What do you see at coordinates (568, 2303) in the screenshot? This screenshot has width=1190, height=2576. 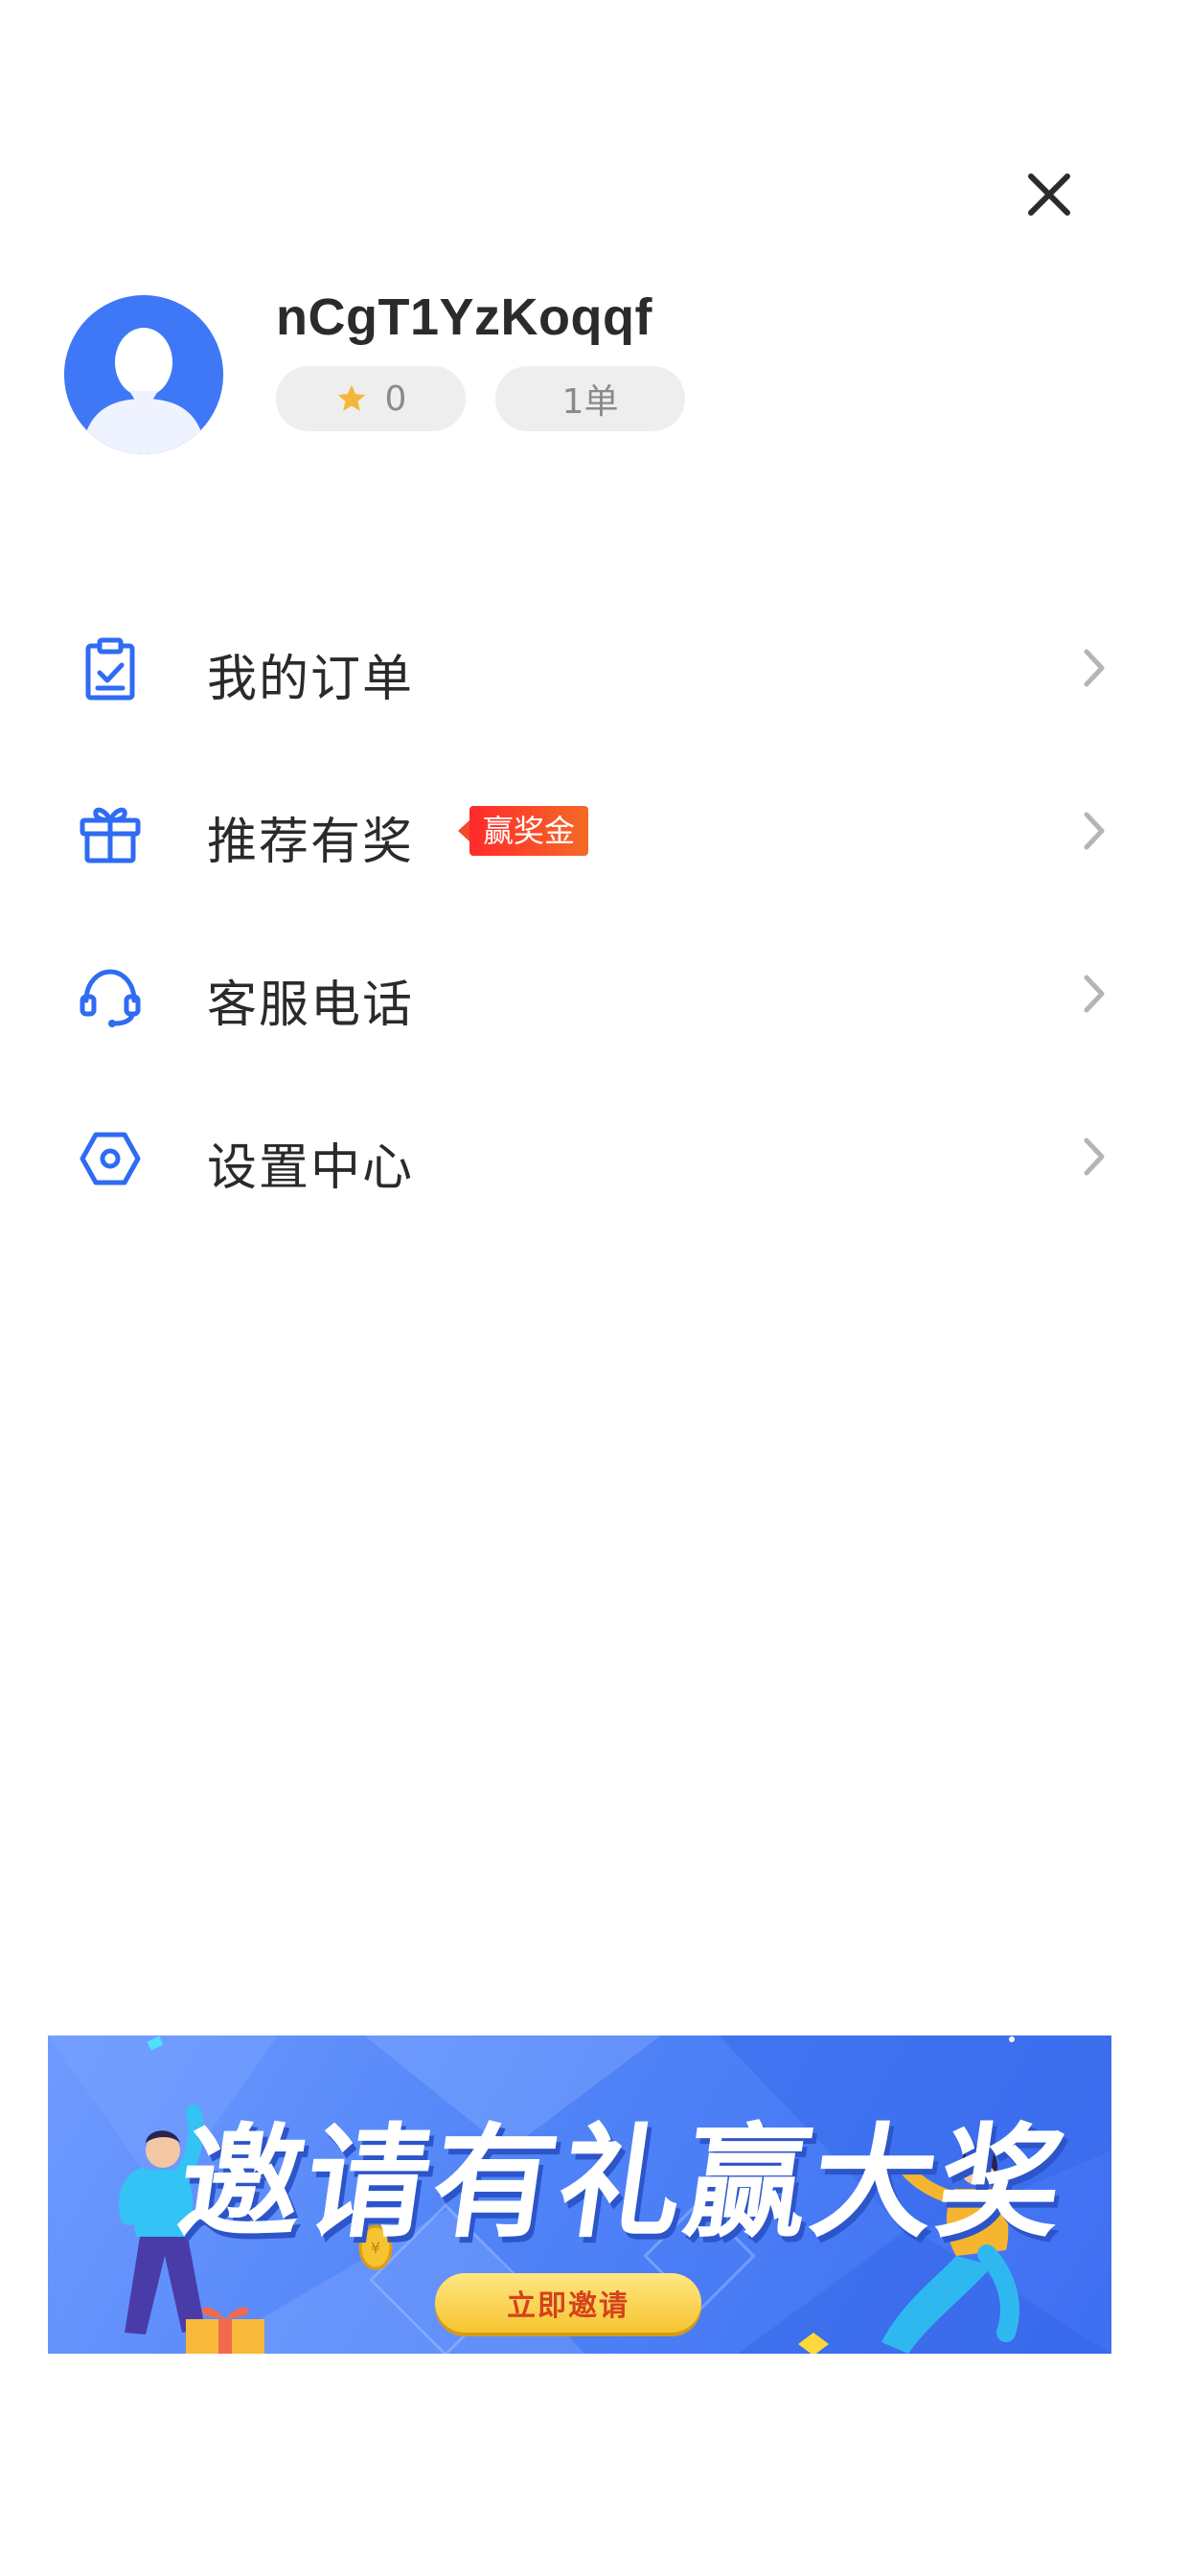 I see `invite-now-button: 立即邀请` at bounding box center [568, 2303].